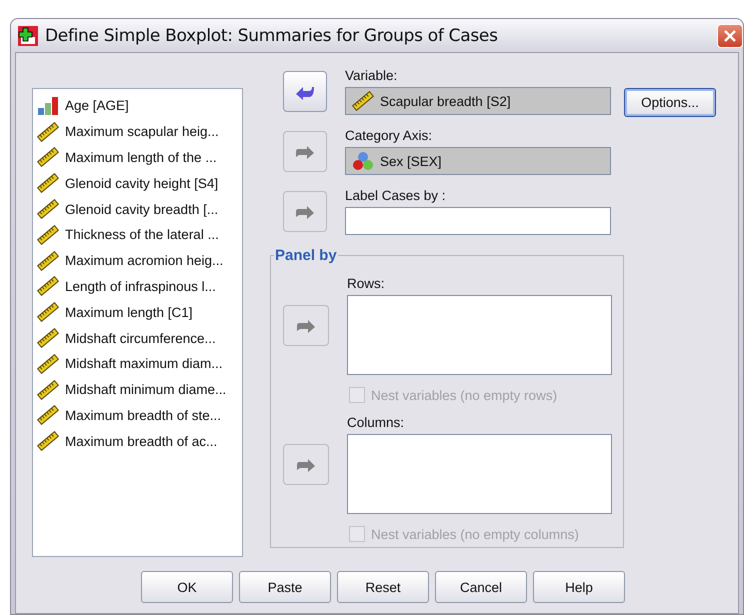 This screenshot has height=615, width=744. What do you see at coordinates (478, 221) in the screenshot?
I see `target-field` at bounding box center [478, 221].